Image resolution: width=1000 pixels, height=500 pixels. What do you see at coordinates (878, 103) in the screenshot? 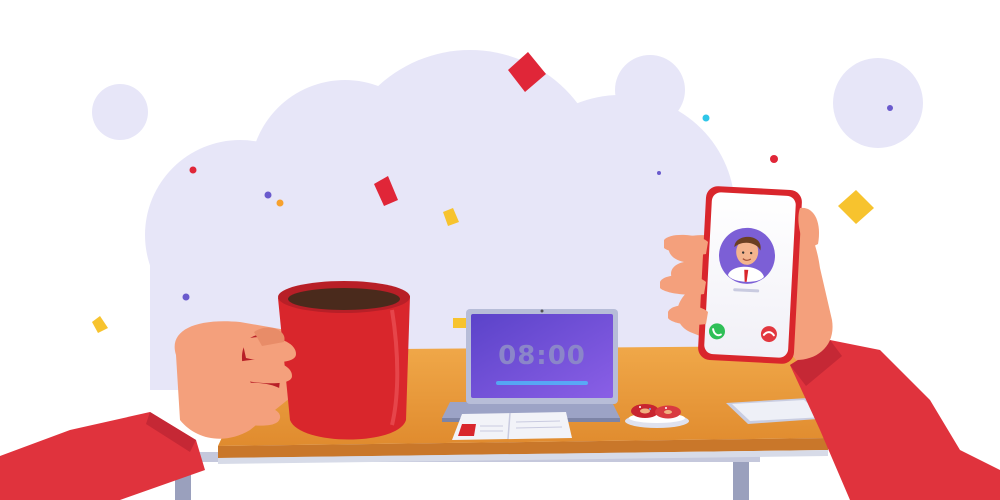
I see `bubble-right` at bounding box center [878, 103].